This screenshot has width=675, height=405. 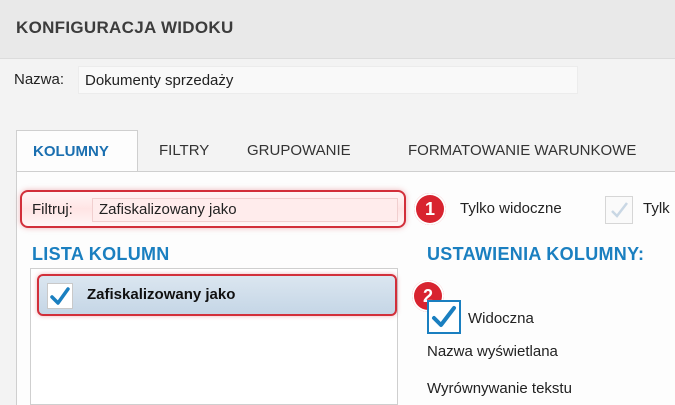 What do you see at coordinates (511, 208) in the screenshot?
I see `only-visible-label: Tylko widoczne` at bounding box center [511, 208].